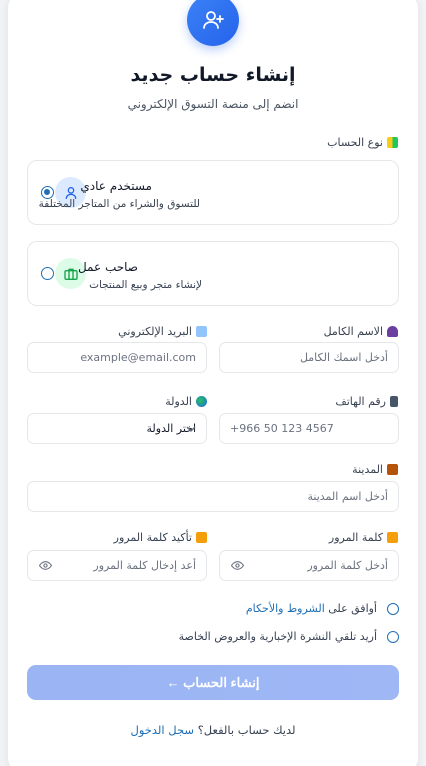 This screenshot has height=766, width=426. I want to click on newsletter-checkbox, so click(393, 637).